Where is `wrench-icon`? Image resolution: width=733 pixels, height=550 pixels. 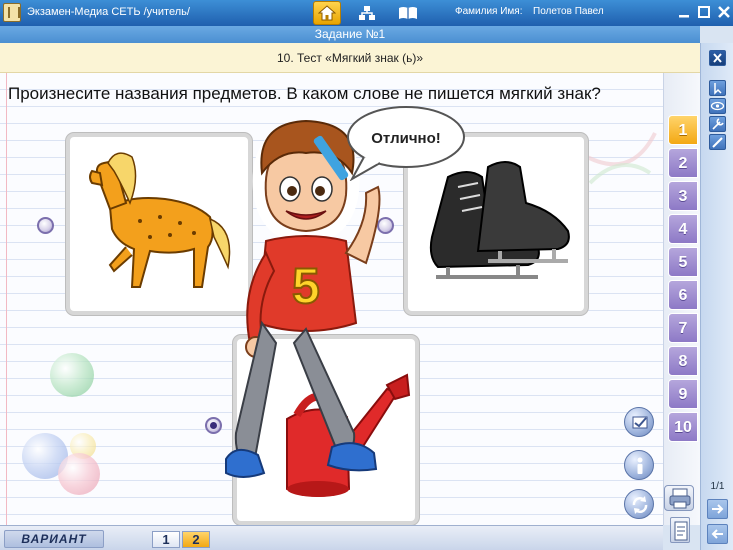 wrench-icon is located at coordinates (718, 124).